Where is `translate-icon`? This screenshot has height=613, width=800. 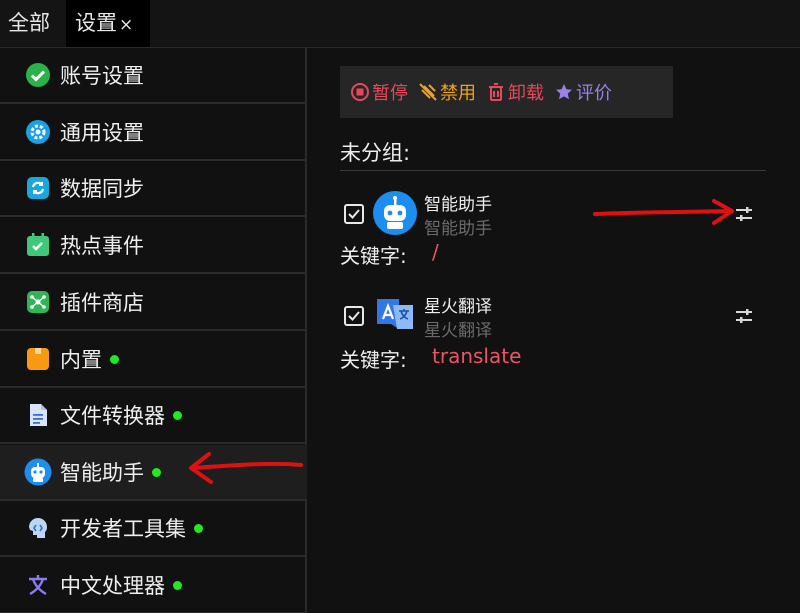
translate-icon is located at coordinates (395, 314).